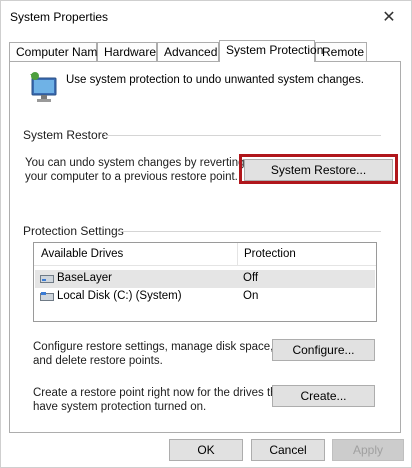 The width and height of the screenshot is (412, 468). I want to click on ok-button: OK, so click(206, 450).